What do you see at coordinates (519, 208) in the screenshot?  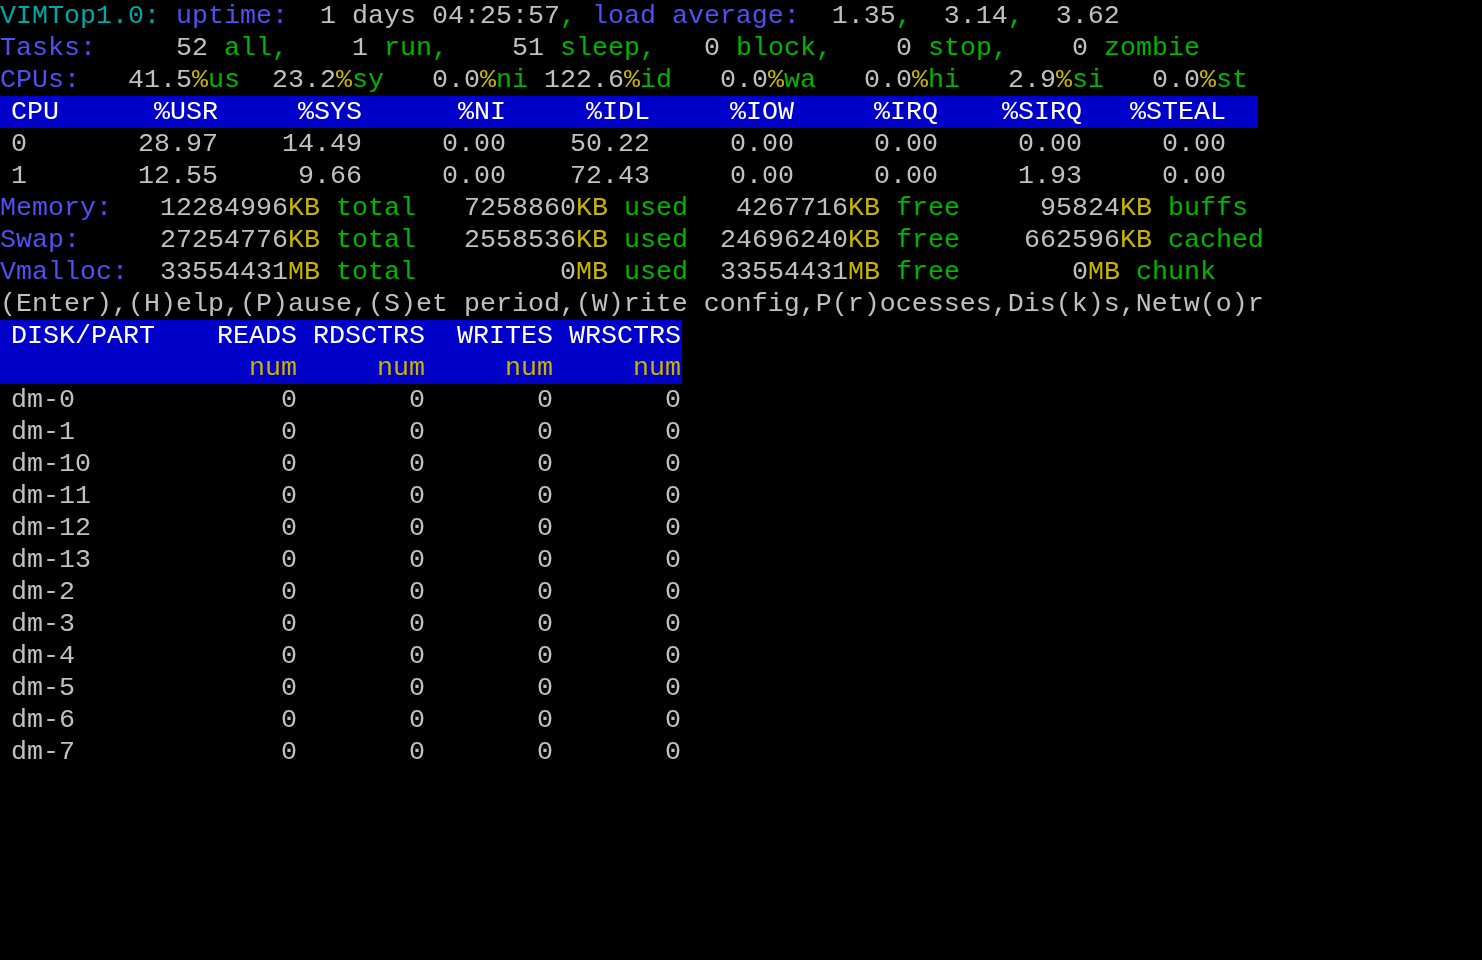 I see `value-text: 7258860` at bounding box center [519, 208].